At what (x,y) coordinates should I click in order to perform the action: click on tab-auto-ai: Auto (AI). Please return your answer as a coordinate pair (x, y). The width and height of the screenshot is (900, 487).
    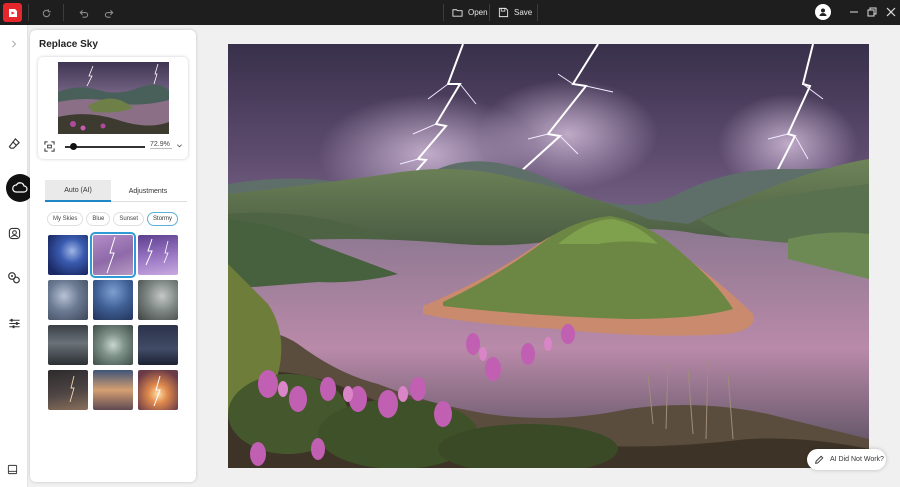
    Looking at the image, I should click on (78, 191).